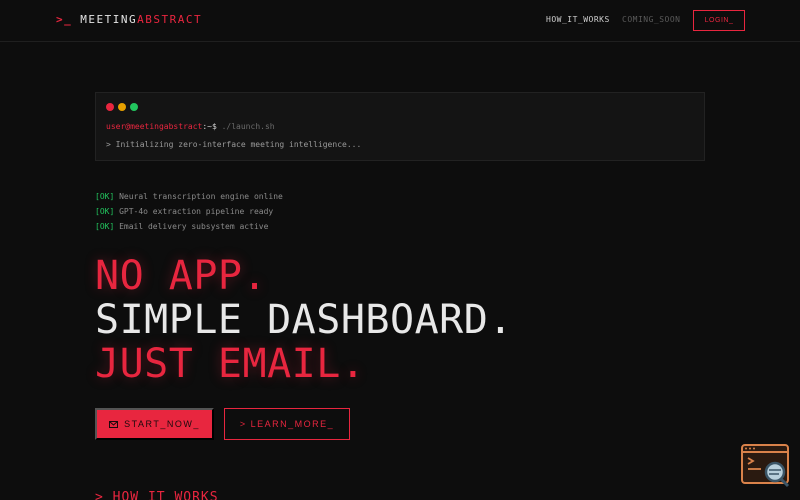  Describe the element at coordinates (719, 20) in the screenshot. I see `login-button: LOGIN_` at that location.